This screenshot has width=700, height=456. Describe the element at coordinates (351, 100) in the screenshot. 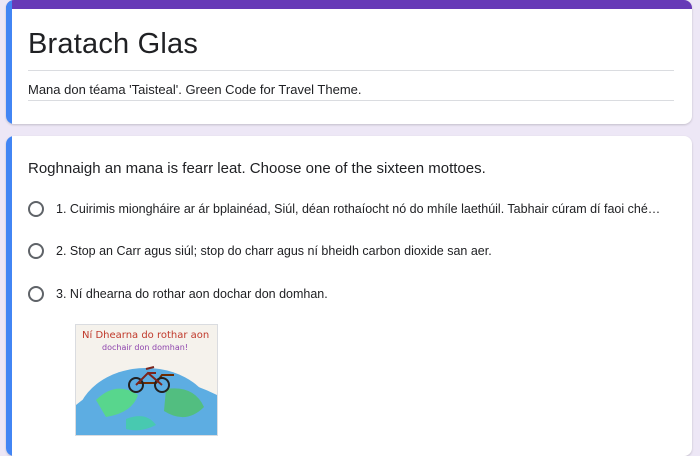

I see `description-divider` at that location.